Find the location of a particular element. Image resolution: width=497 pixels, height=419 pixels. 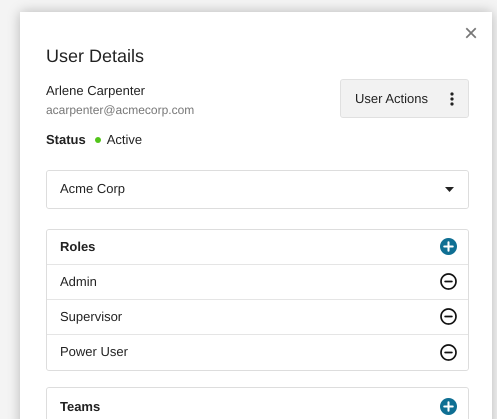

roles-heading: Roles is located at coordinates (78, 247).